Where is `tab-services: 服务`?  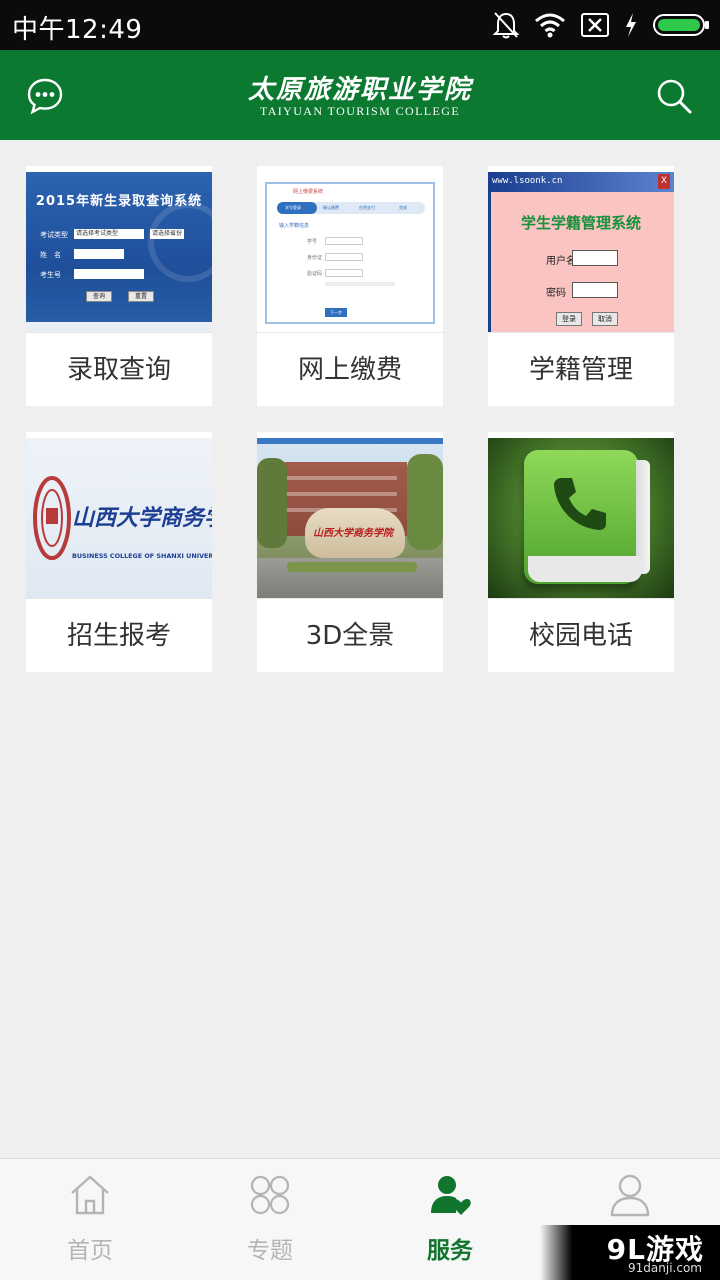
tab-services: 服务 is located at coordinates (450, 1219).